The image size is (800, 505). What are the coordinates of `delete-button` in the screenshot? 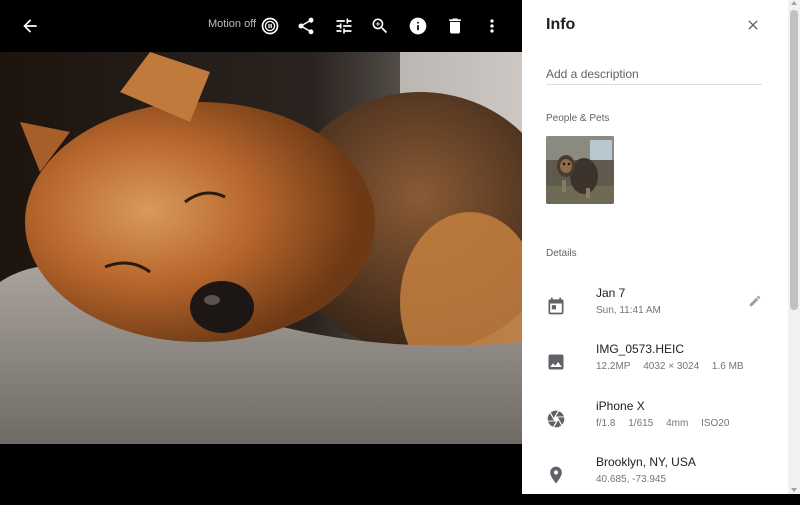 It's located at (455, 26).